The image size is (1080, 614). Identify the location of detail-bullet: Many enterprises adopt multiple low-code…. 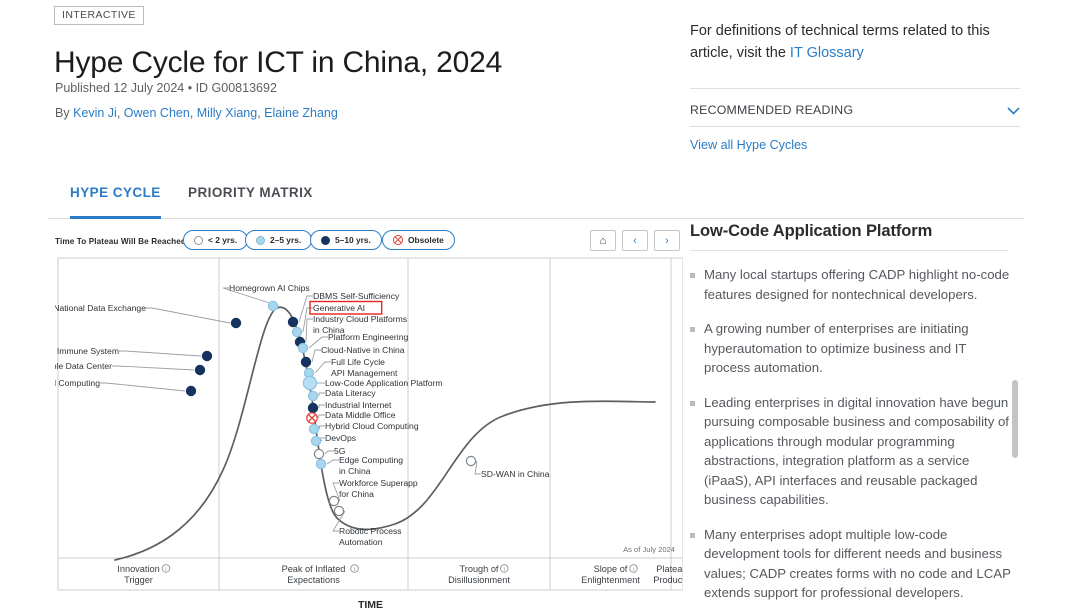
(851, 564).